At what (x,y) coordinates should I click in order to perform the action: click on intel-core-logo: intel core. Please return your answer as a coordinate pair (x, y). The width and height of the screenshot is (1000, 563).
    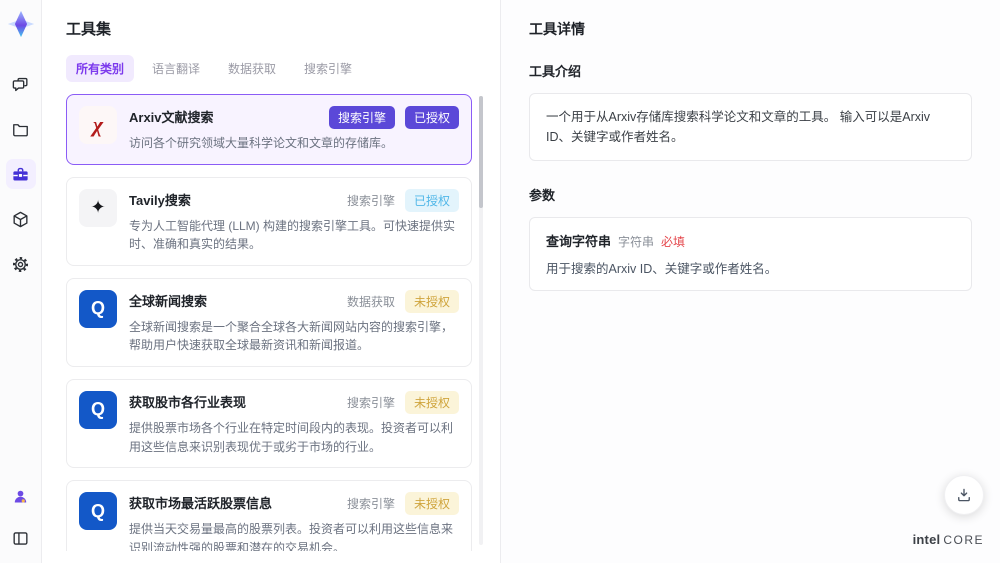
    Looking at the image, I should click on (948, 540).